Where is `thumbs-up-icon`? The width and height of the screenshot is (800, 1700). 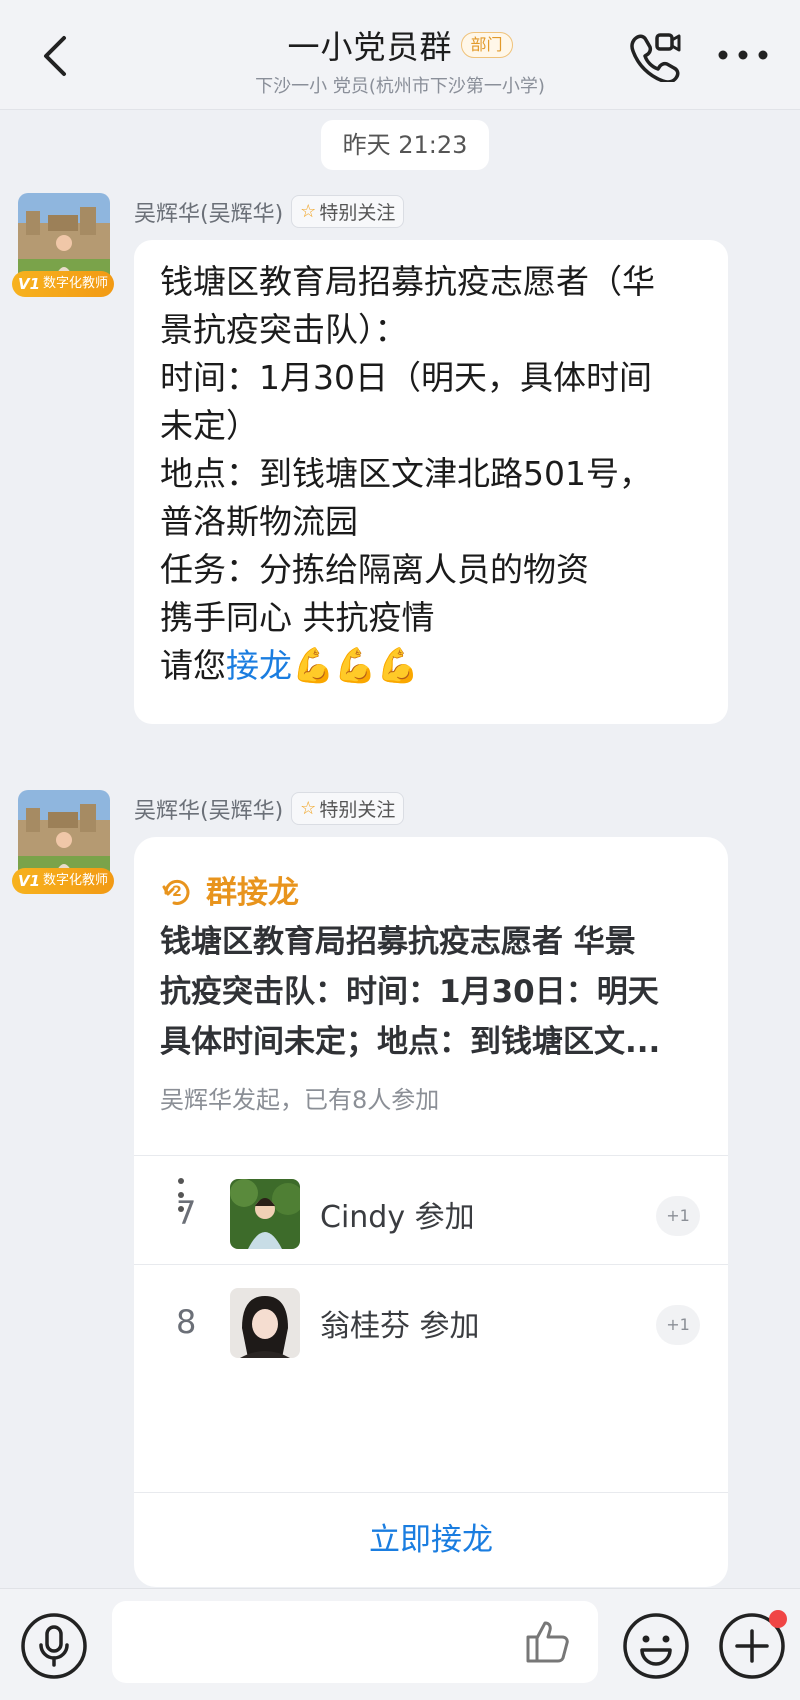
thumbs-up-icon is located at coordinates (547, 1642).